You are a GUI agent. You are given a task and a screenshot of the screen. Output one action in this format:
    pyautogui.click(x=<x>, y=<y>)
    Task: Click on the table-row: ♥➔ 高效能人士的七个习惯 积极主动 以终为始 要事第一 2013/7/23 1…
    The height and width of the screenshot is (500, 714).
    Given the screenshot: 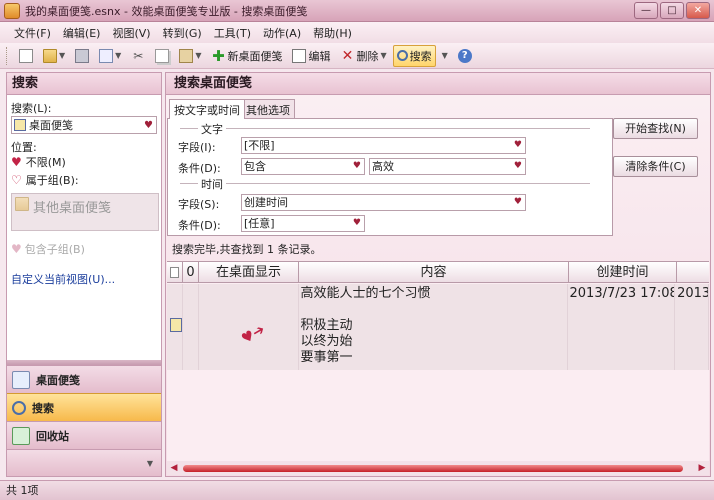 What is the action you would take?
    pyautogui.click(x=438, y=327)
    